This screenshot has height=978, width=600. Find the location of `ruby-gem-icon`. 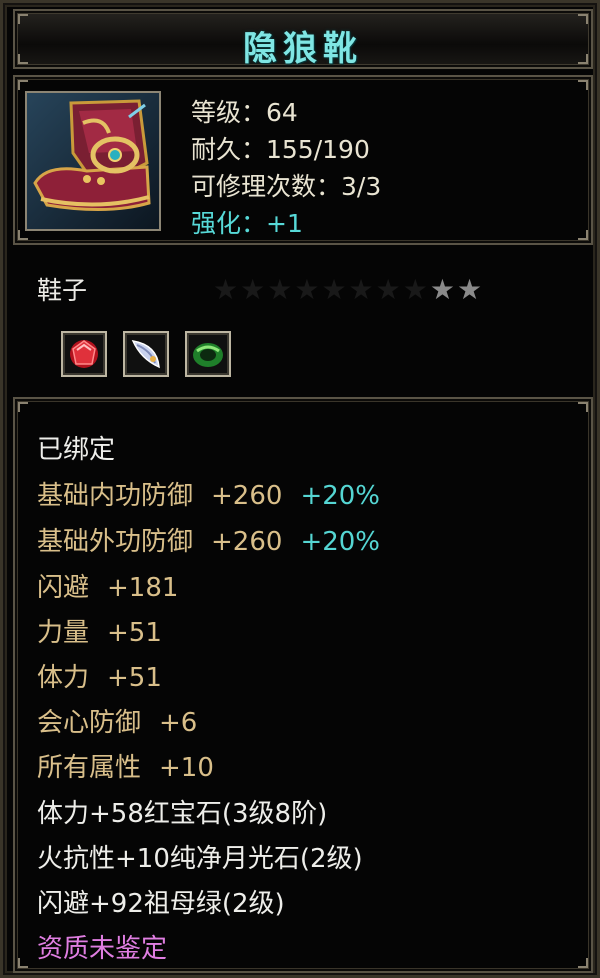

ruby-gem-icon is located at coordinates (84, 354).